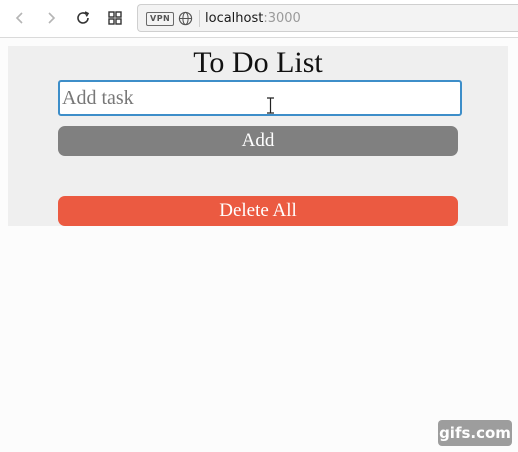 This screenshot has height=452, width=518. What do you see at coordinates (327, 18) in the screenshot?
I see `address-bar: VPN localhost:3000` at bounding box center [327, 18].